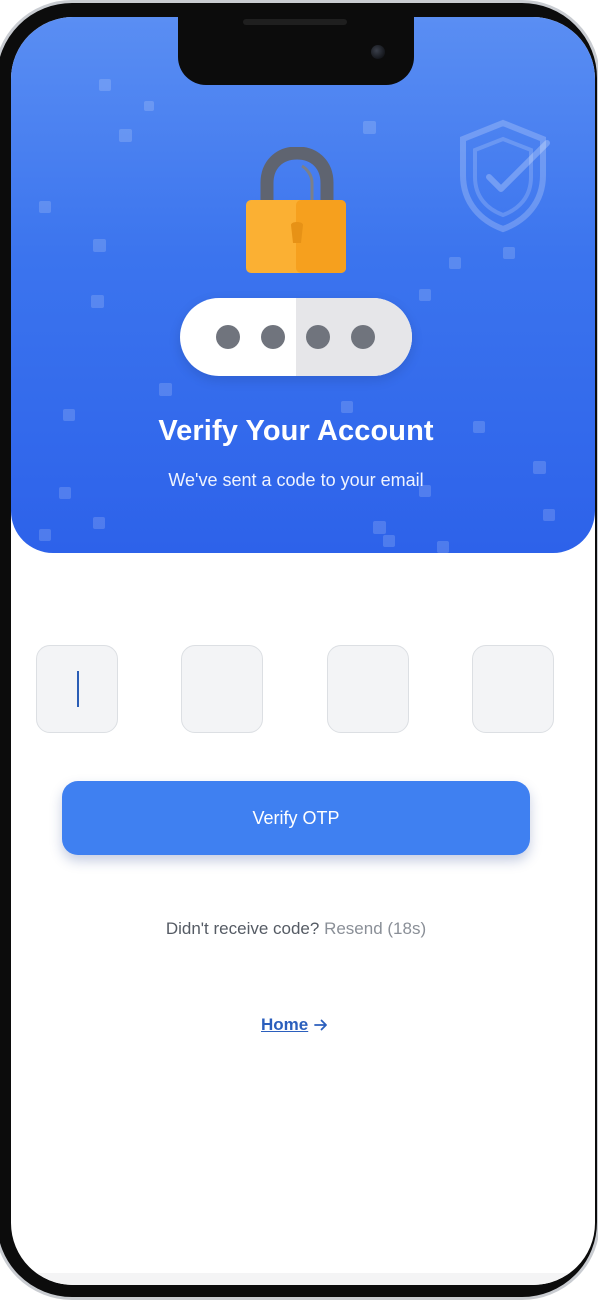 This screenshot has height=1300, width=598. I want to click on resend-button: Resend (18s), so click(375, 928).